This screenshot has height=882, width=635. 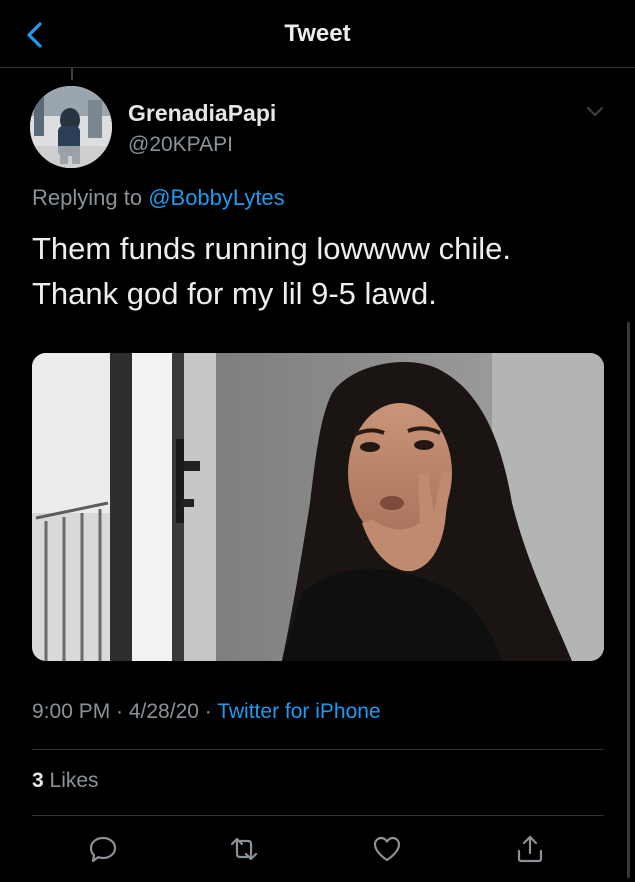 I want to click on avatar-photo, so click(x=71, y=127).